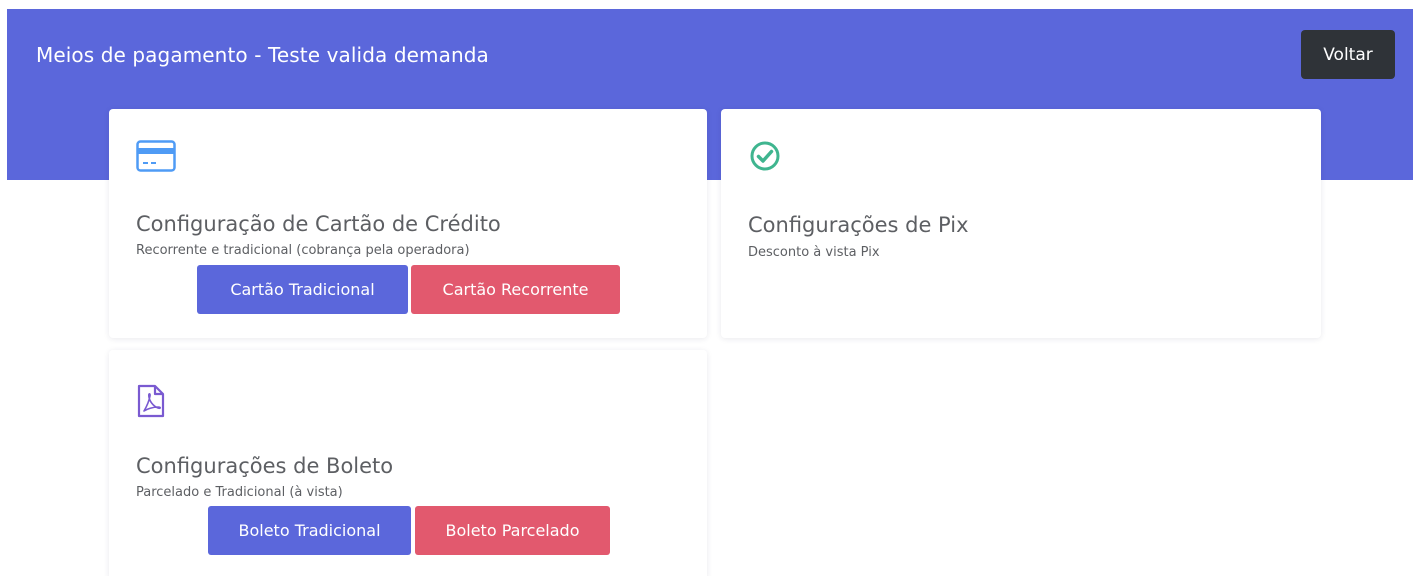  Describe the element at coordinates (239, 492) in the screenshot. I see `boleto-config-subtitle: Parcelado e Tradicional (à vista)` at that location.